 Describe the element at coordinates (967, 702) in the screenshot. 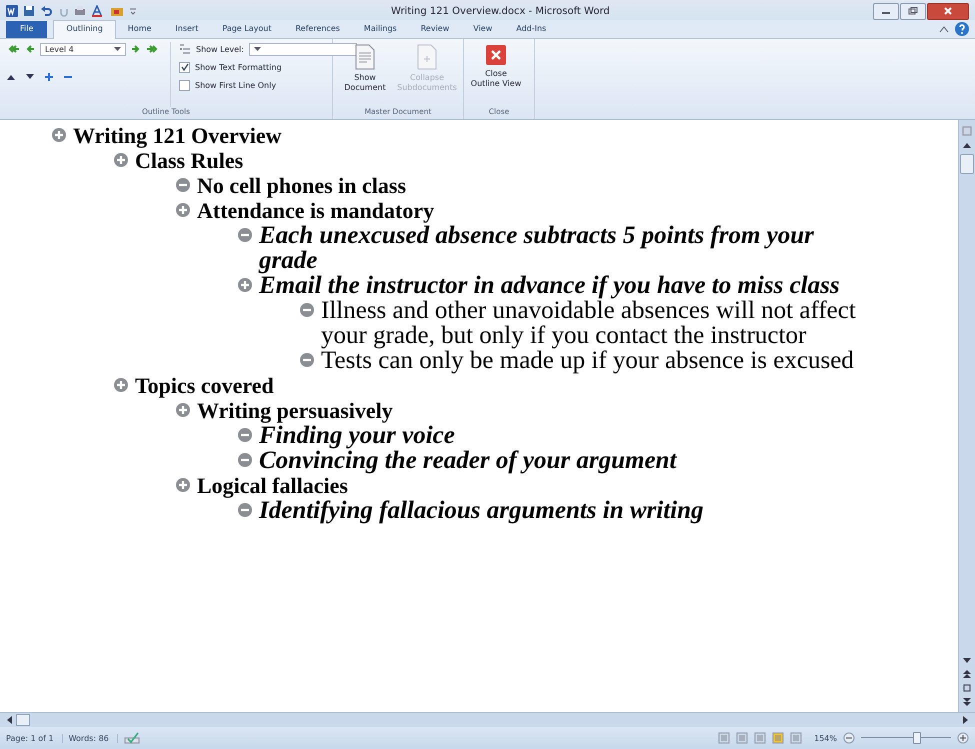

I see `next-page-icon` at that location.